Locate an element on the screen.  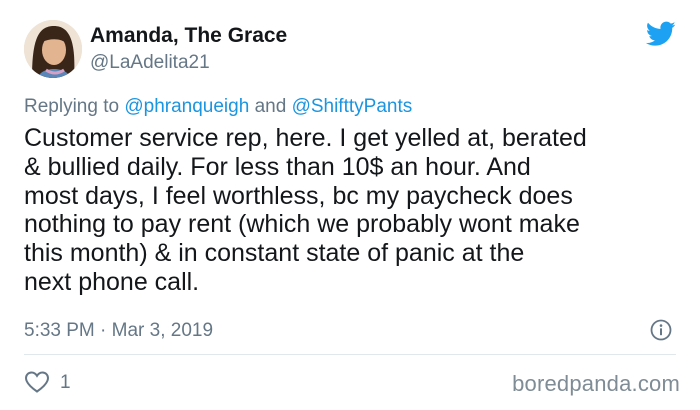
info-icon is located at coordinates (661, 330).